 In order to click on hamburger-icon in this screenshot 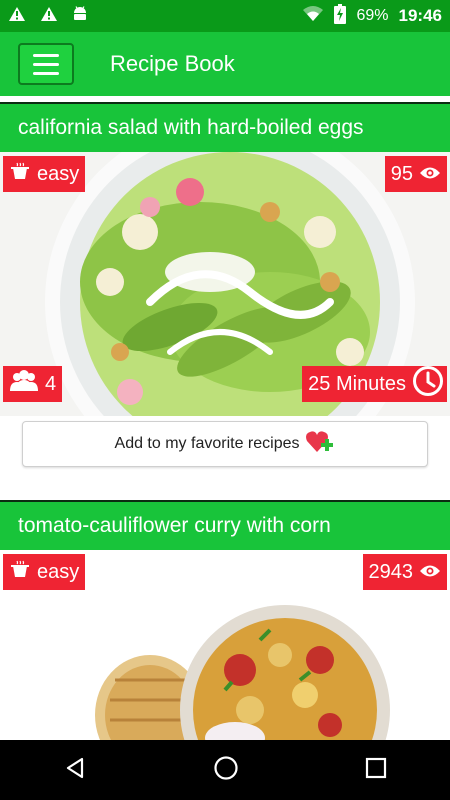, I will do `click(46, 55)`.